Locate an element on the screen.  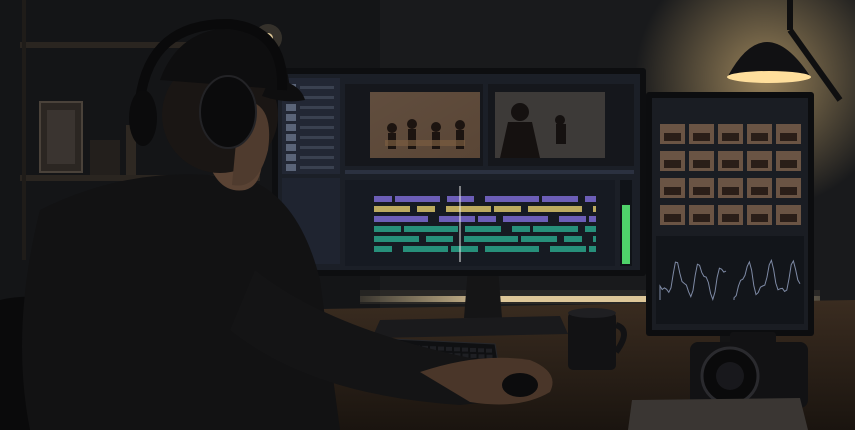
notebook is located at coordinates (718, 414).